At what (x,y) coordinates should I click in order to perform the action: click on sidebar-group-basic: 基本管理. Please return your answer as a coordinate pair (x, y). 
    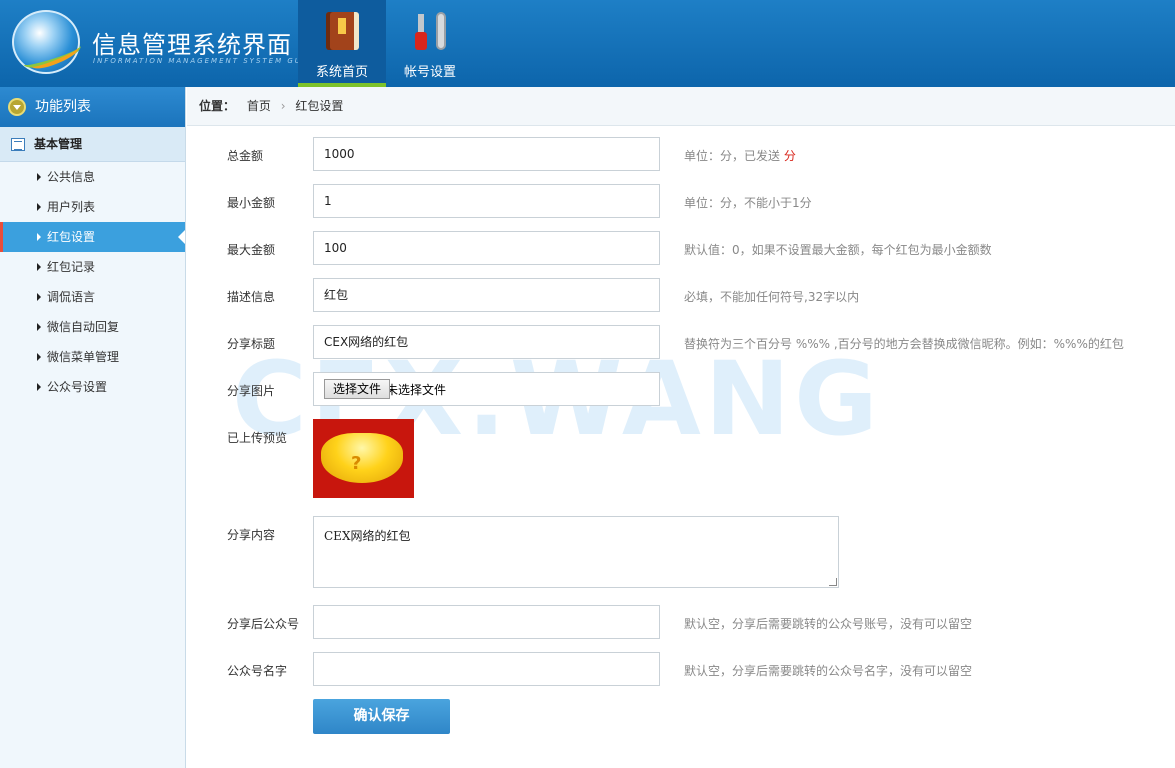
    Looking at the image, I should click on (92, 144).